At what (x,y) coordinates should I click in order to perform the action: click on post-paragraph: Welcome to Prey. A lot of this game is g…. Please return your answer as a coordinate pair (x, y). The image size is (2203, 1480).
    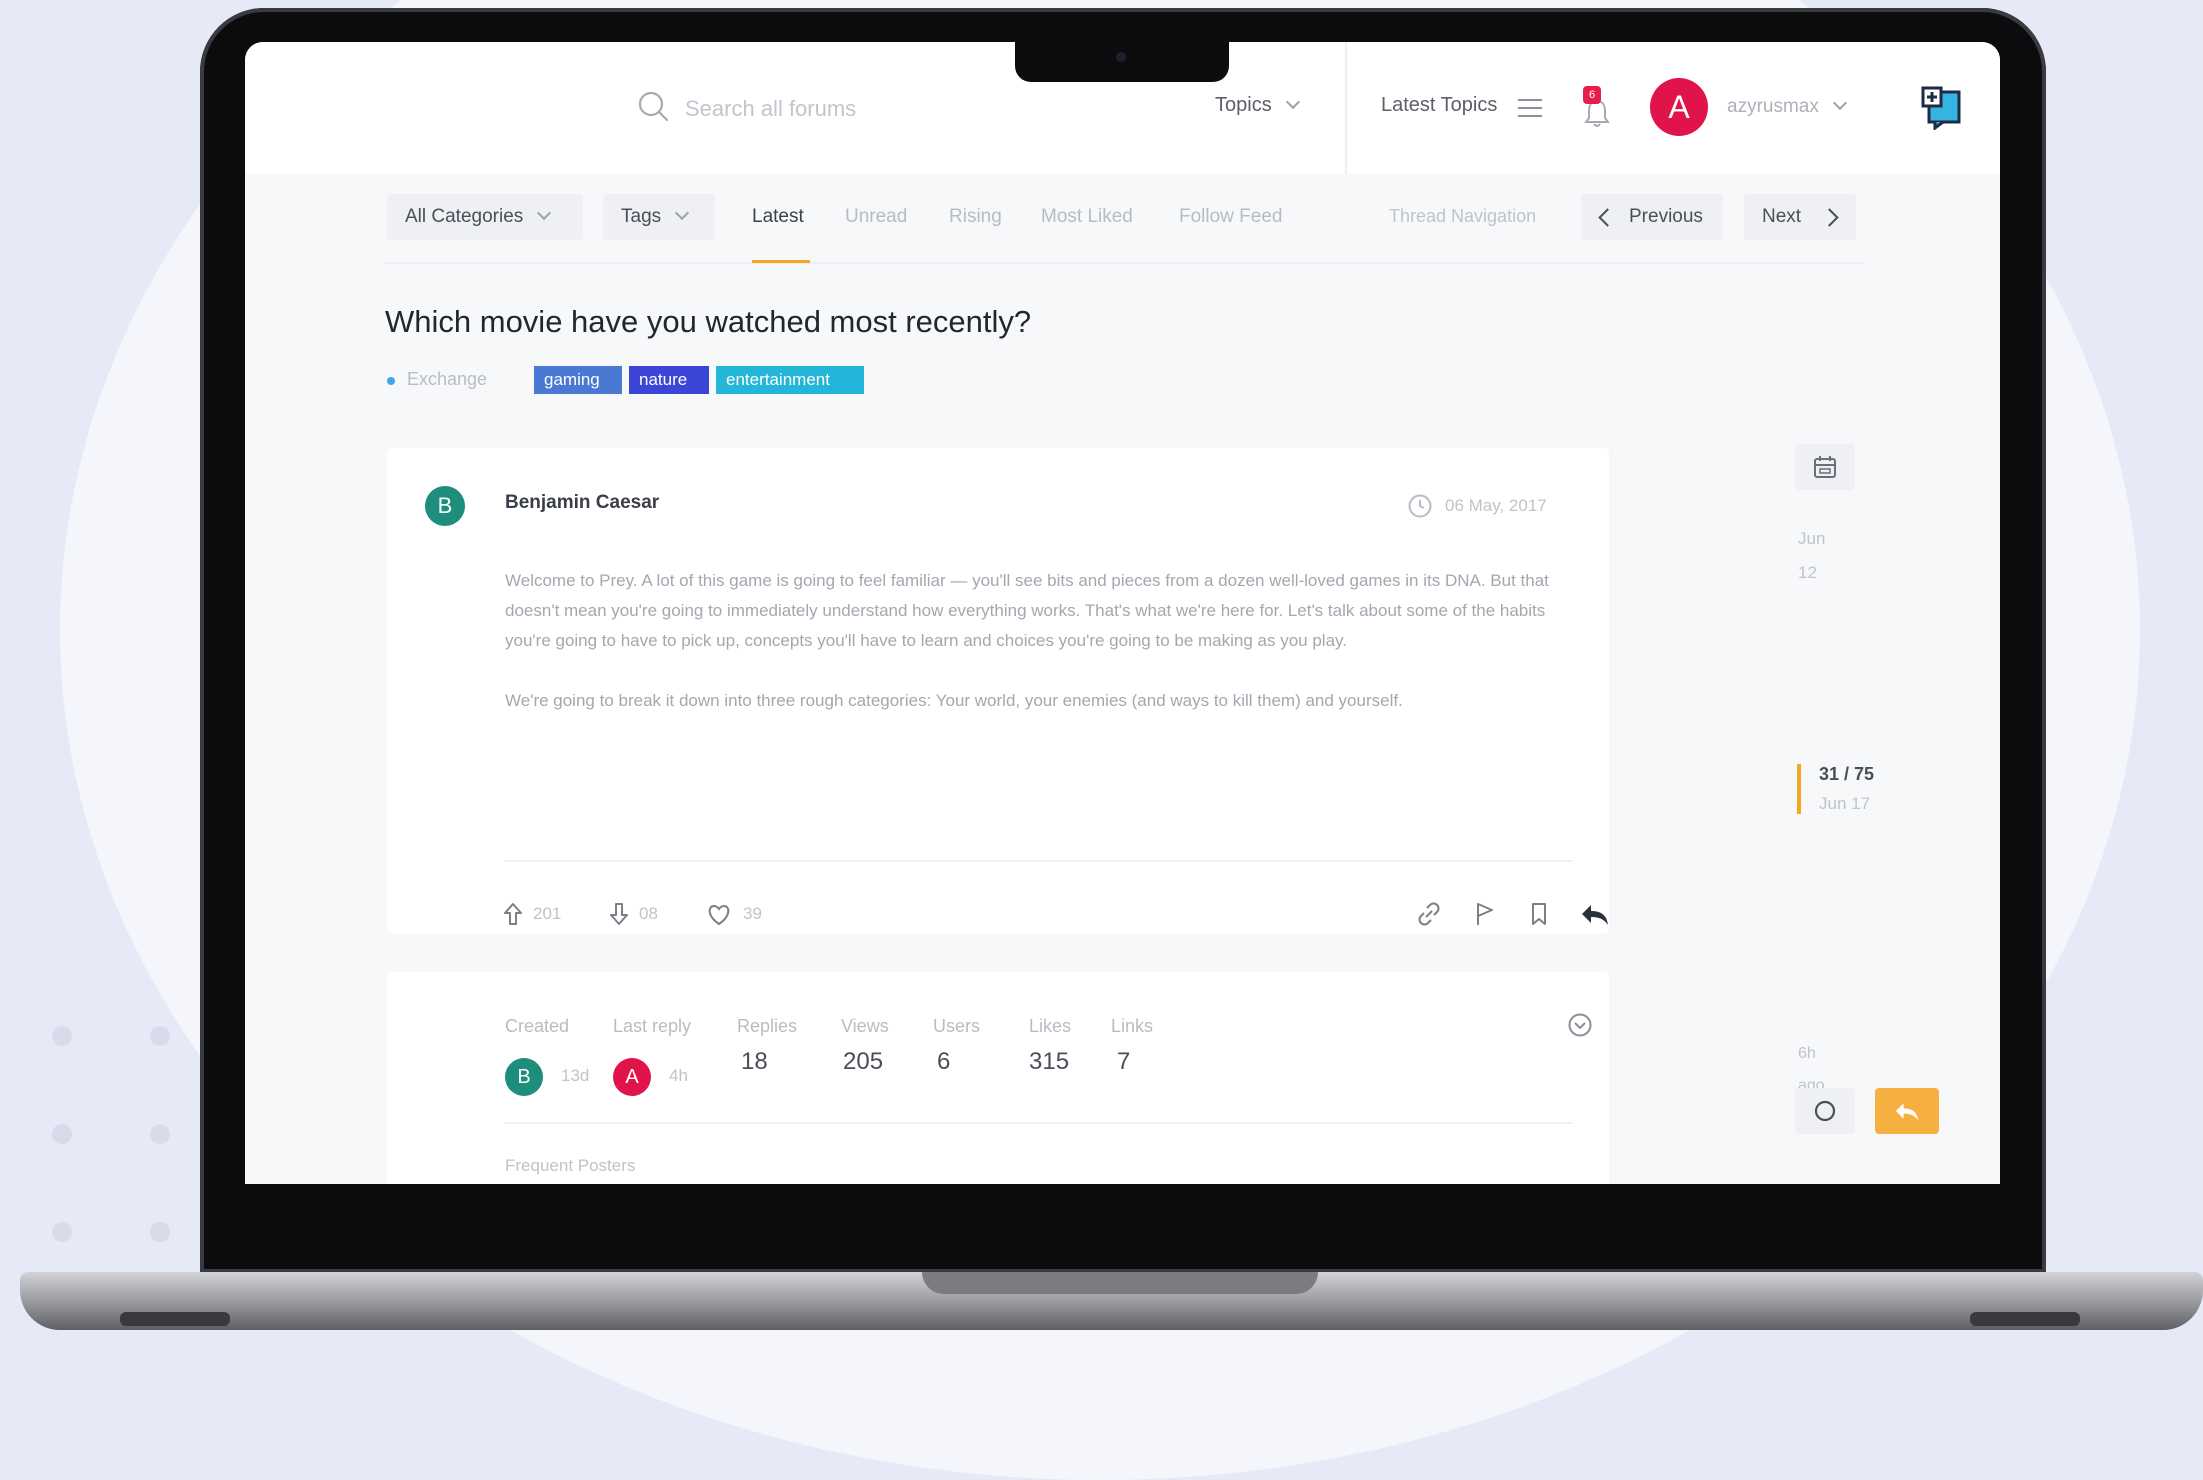
    Looking at the image, I should click on (1027, 610).